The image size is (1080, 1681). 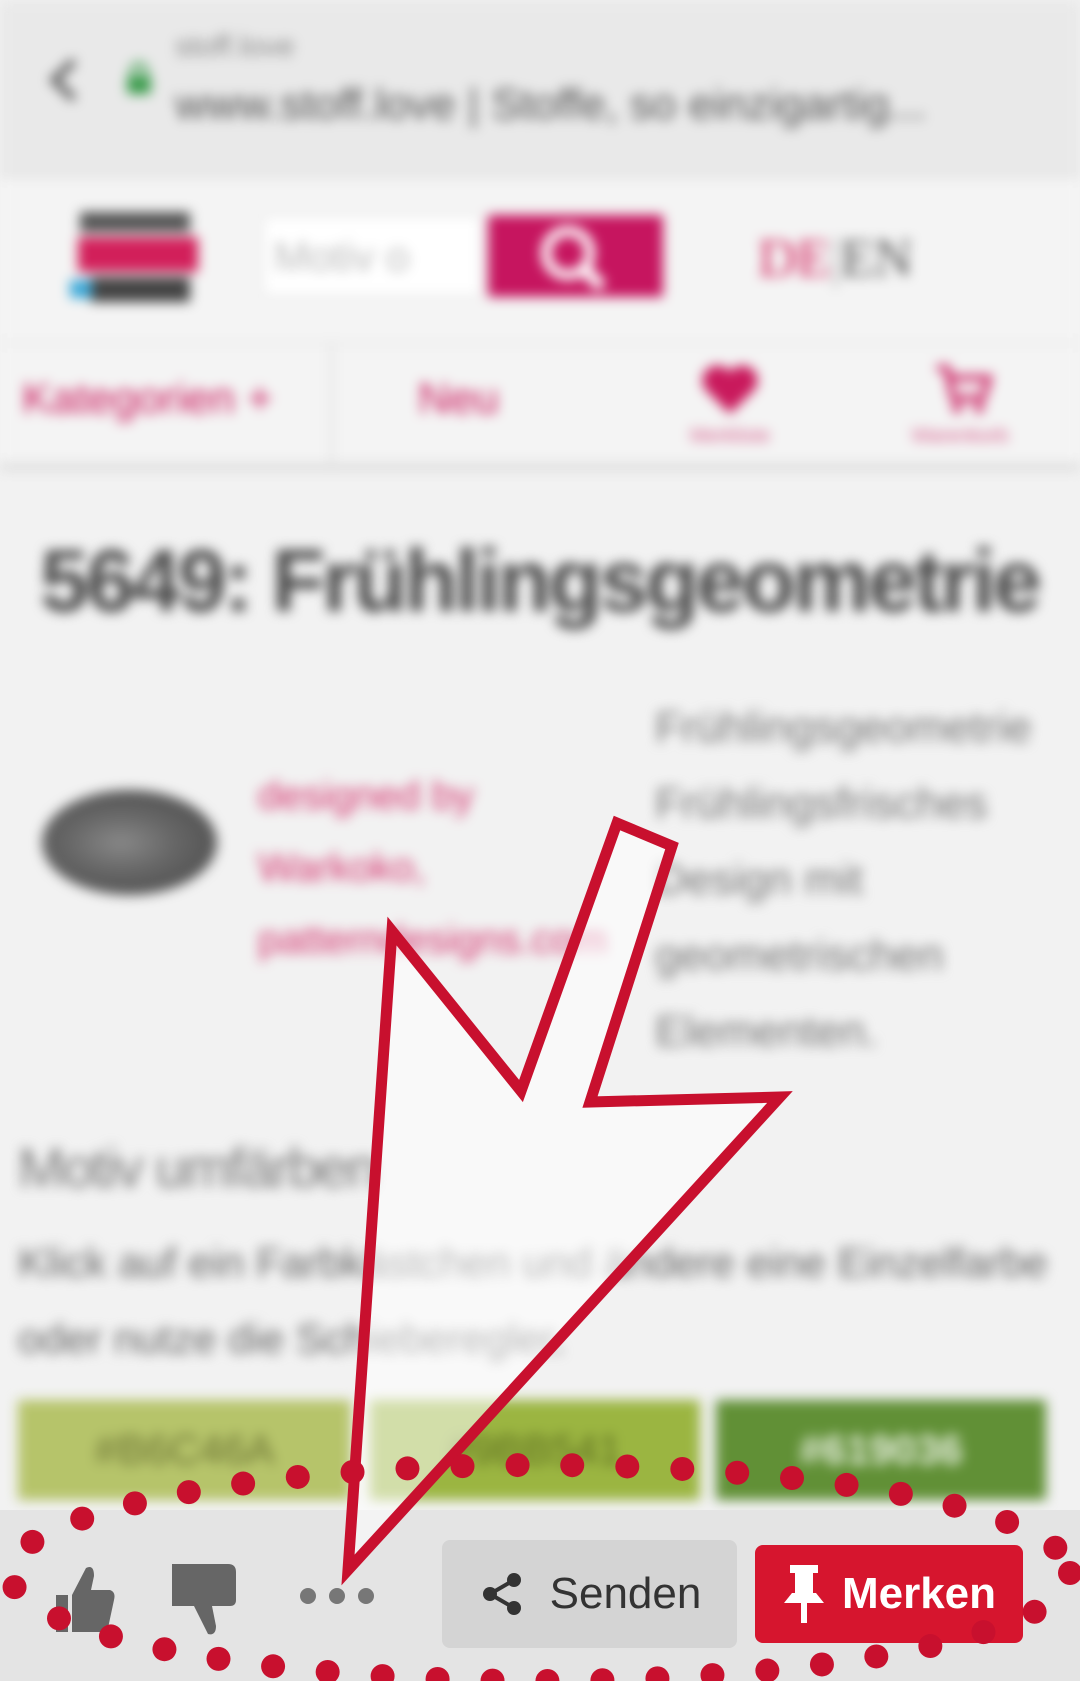 What do you see at coordinates (729, 436) in the screenshot?
I see `nav-favorites-label: Merkliste` at bounding box center [729, 436].